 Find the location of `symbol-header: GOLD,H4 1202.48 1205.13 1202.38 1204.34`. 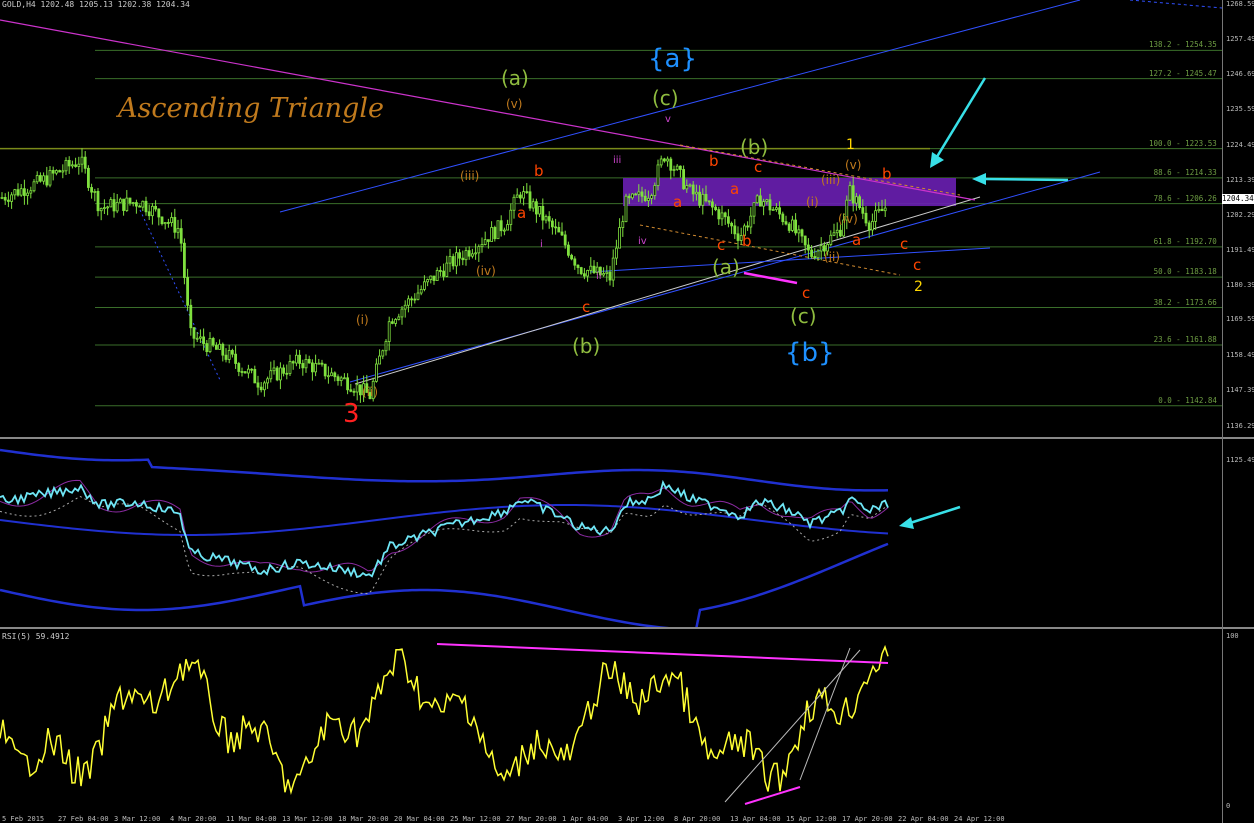

symbol-header: GOLD,H4 1202.48 1205.13 1202.38 1204.34 is located at coordinates (96, 4).